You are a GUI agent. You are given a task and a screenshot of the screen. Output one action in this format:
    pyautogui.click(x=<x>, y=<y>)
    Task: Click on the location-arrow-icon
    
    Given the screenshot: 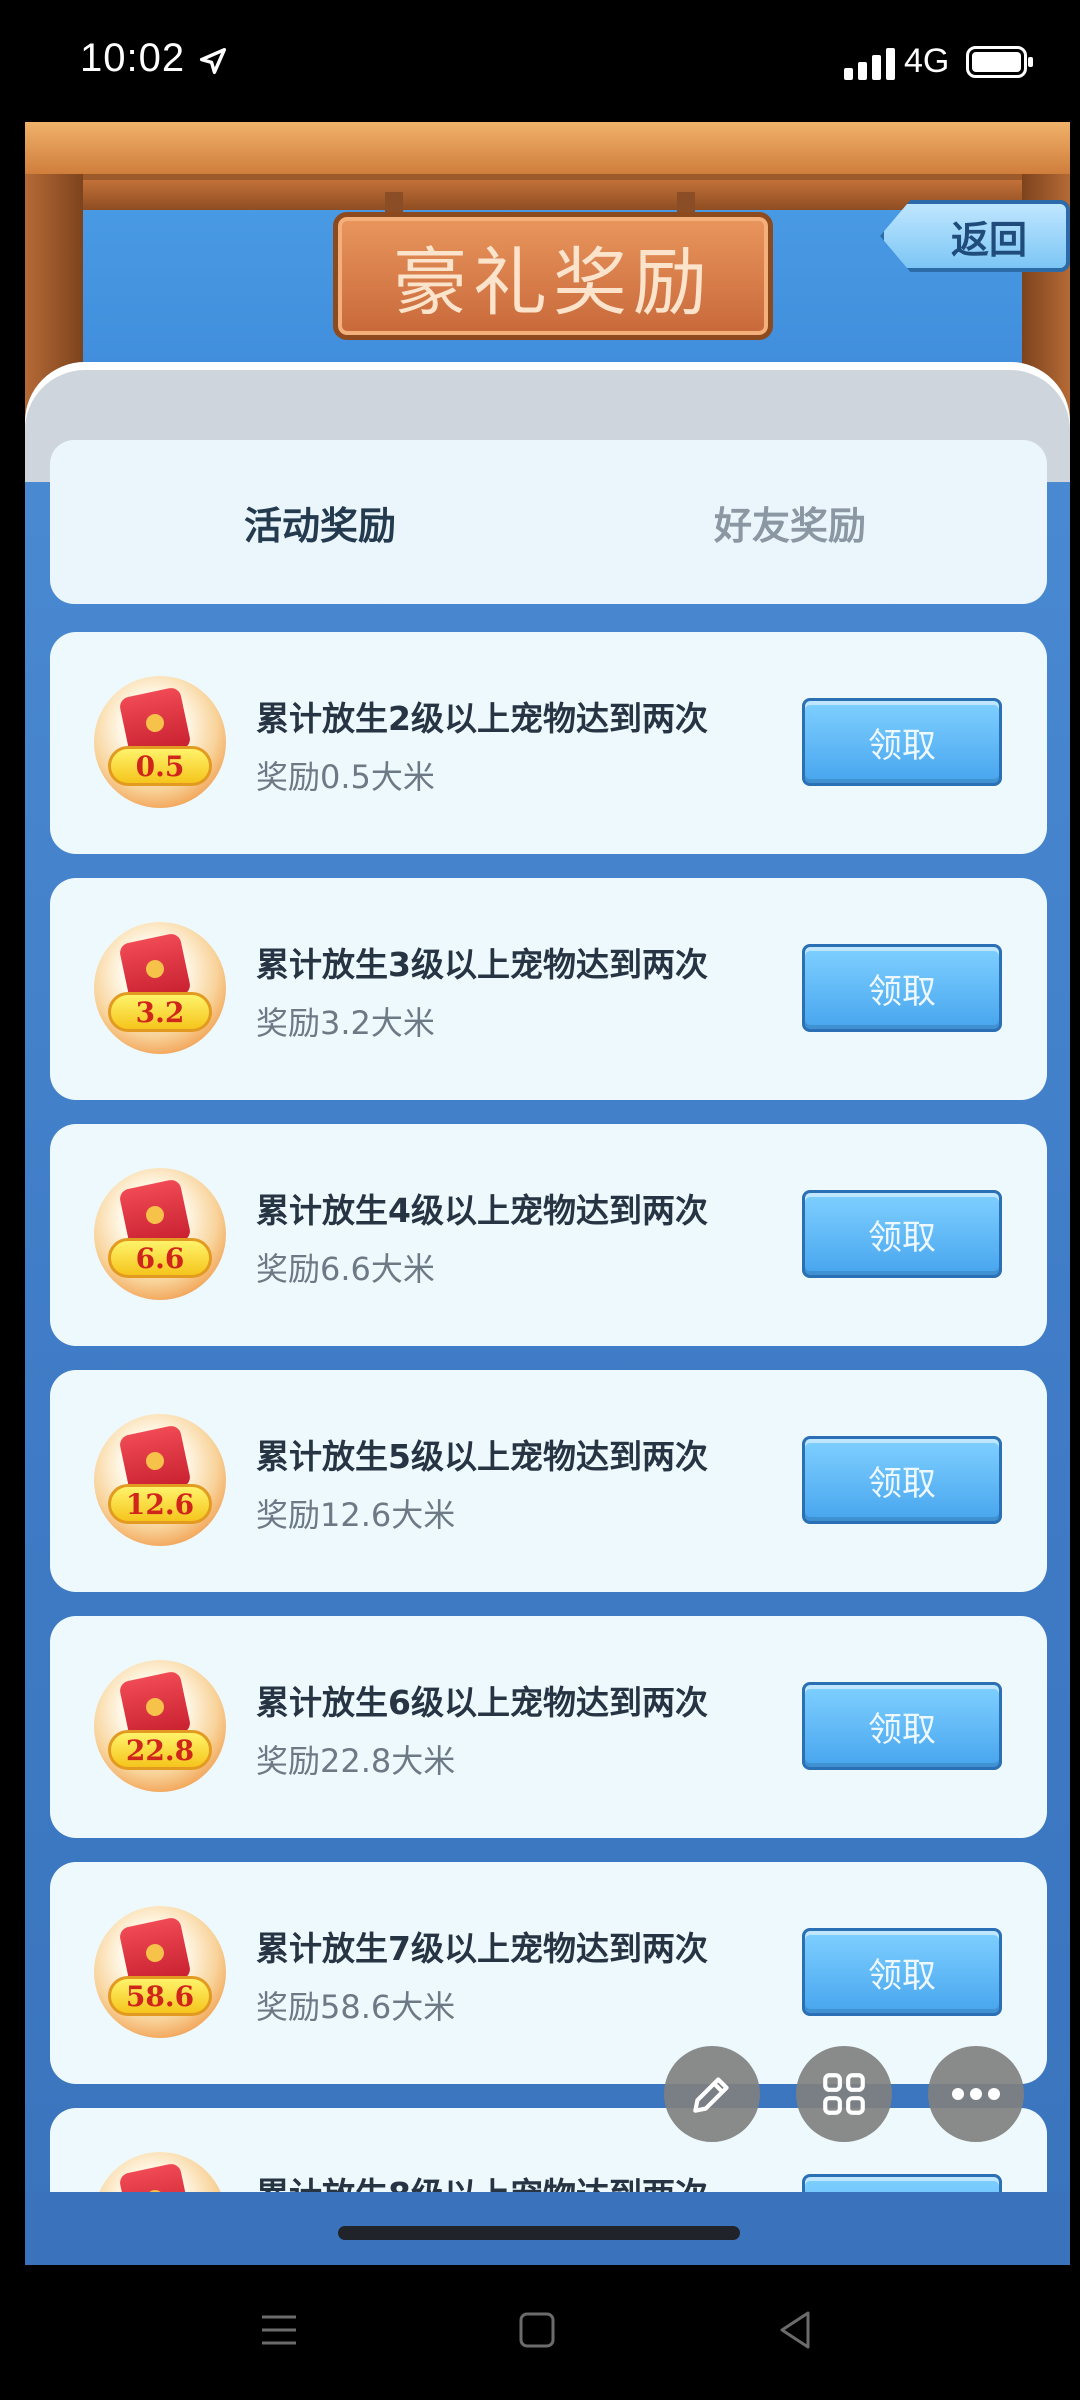 What is the action you would take?
    pyautogui.click(x=213, y=61)
    